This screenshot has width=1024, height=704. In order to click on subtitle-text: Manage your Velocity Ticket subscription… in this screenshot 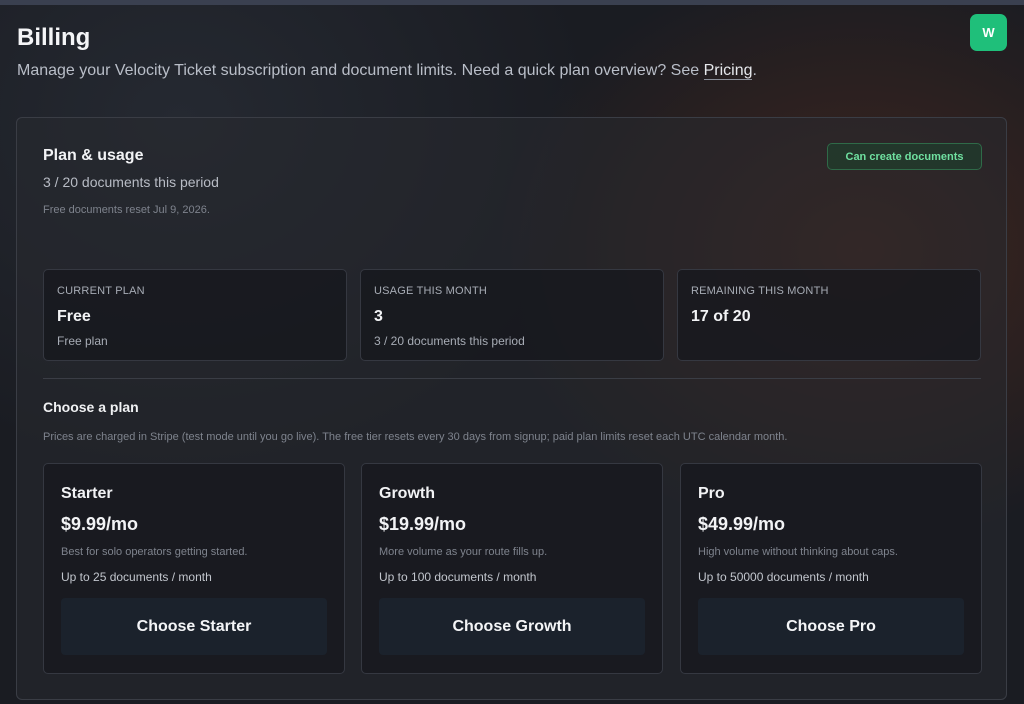, I will do `click(360, 70)`.